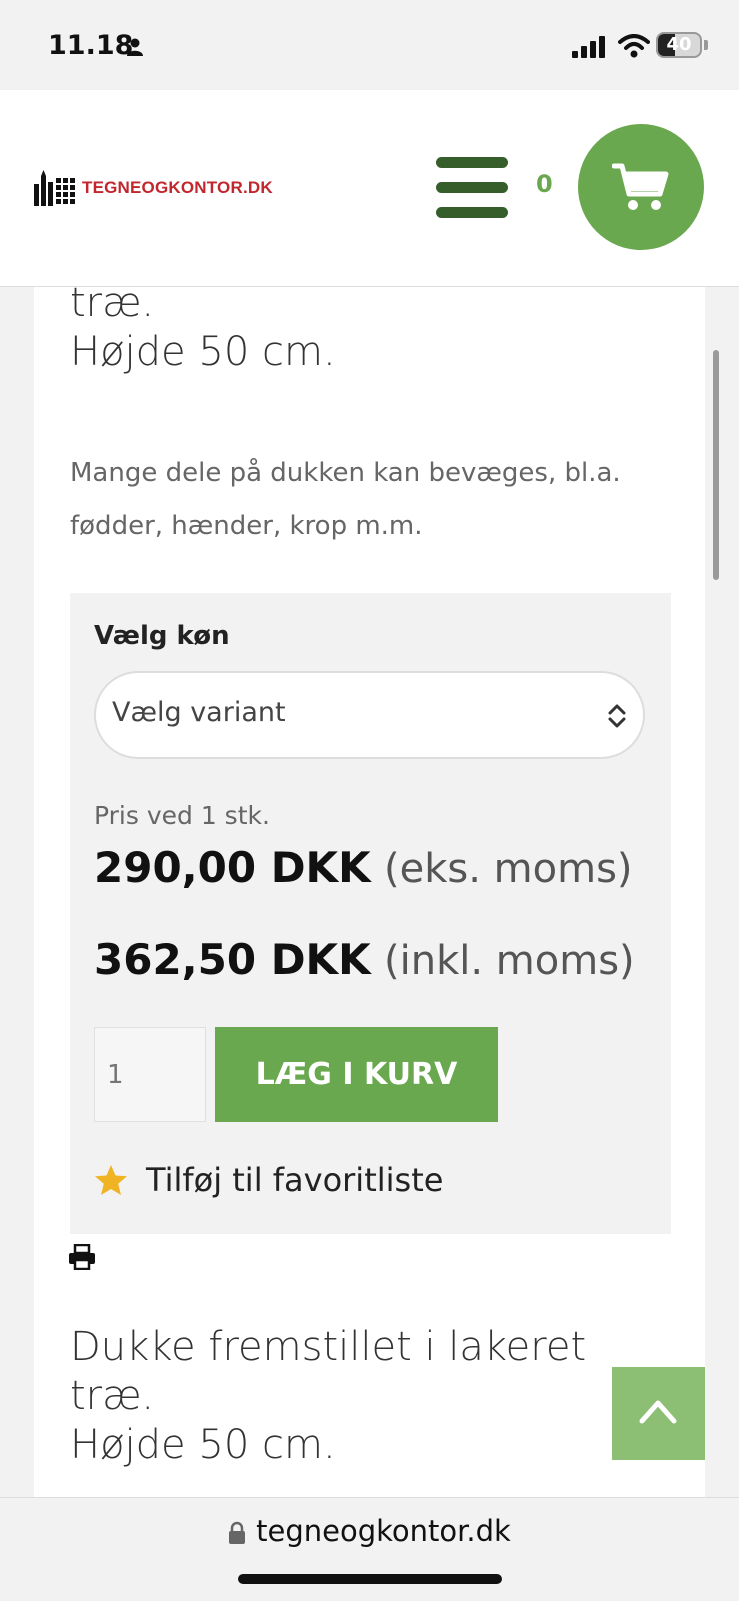 The height and width of the screenshot is (1601, 739). What do you see at coordinates (328, 1347) in the screenshot?
I see `heading-line: Dukke fremstillet i lakeret` at bounding box center [328, 1347].